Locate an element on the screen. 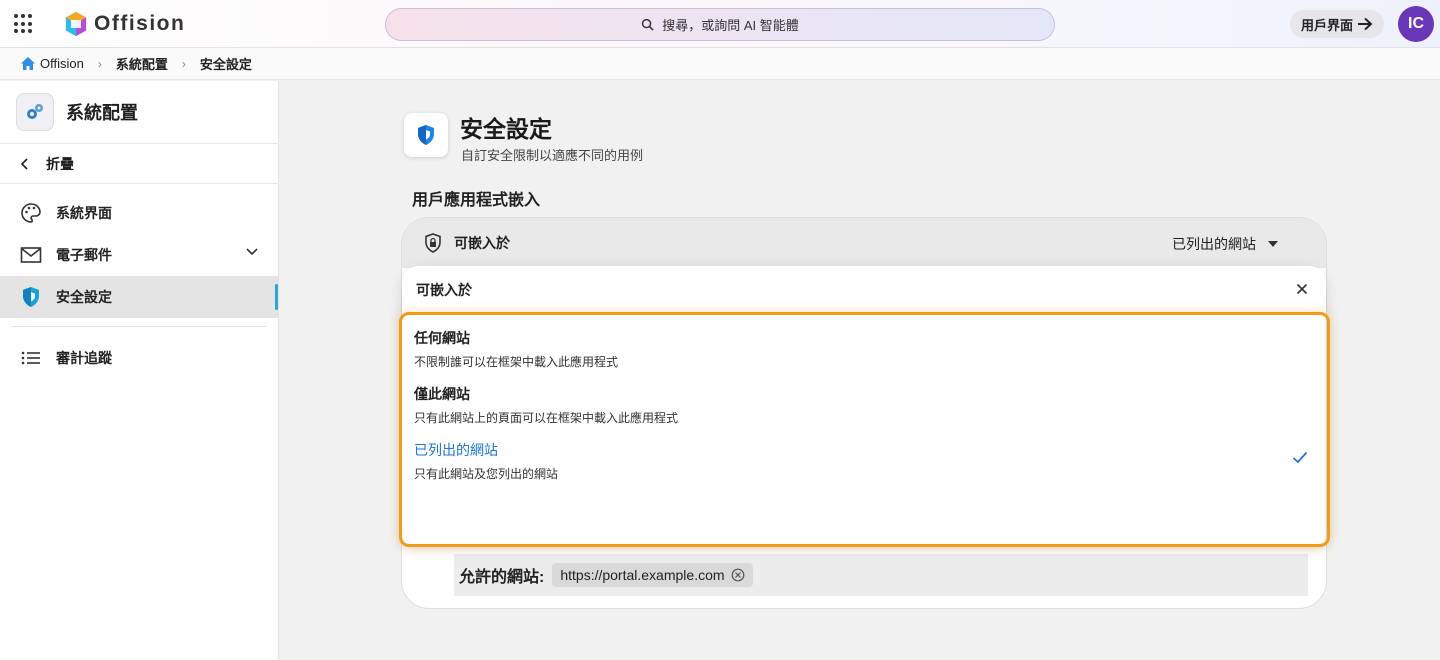 This screenshot has height=660, width=1440. allowed-sites-label: 允許的網站: is located at coordinates (502, 577).